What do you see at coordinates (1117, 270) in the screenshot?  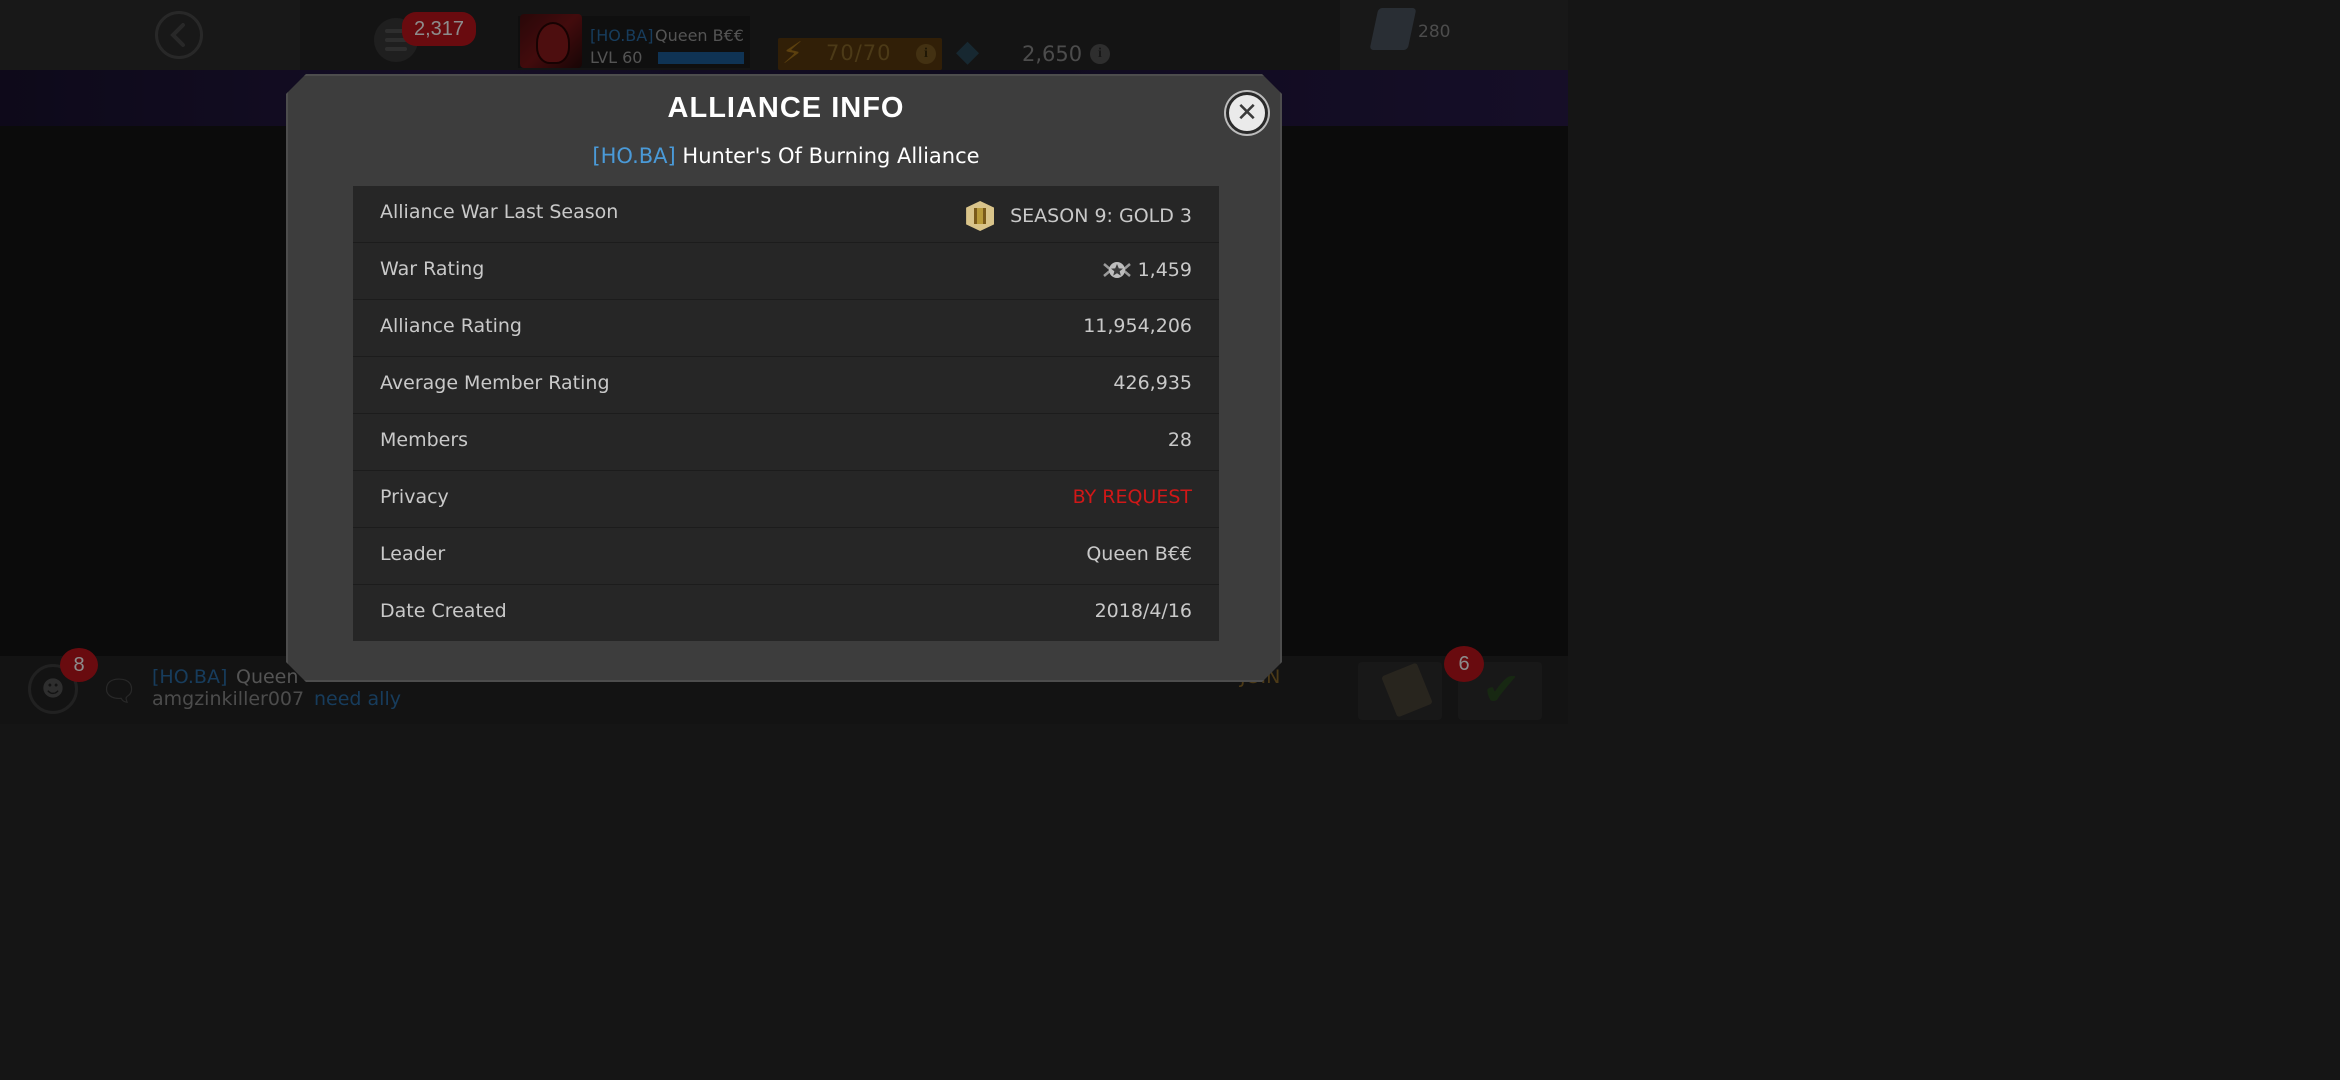 I see `war-rating-icon` at bounding box center [1117, 270].